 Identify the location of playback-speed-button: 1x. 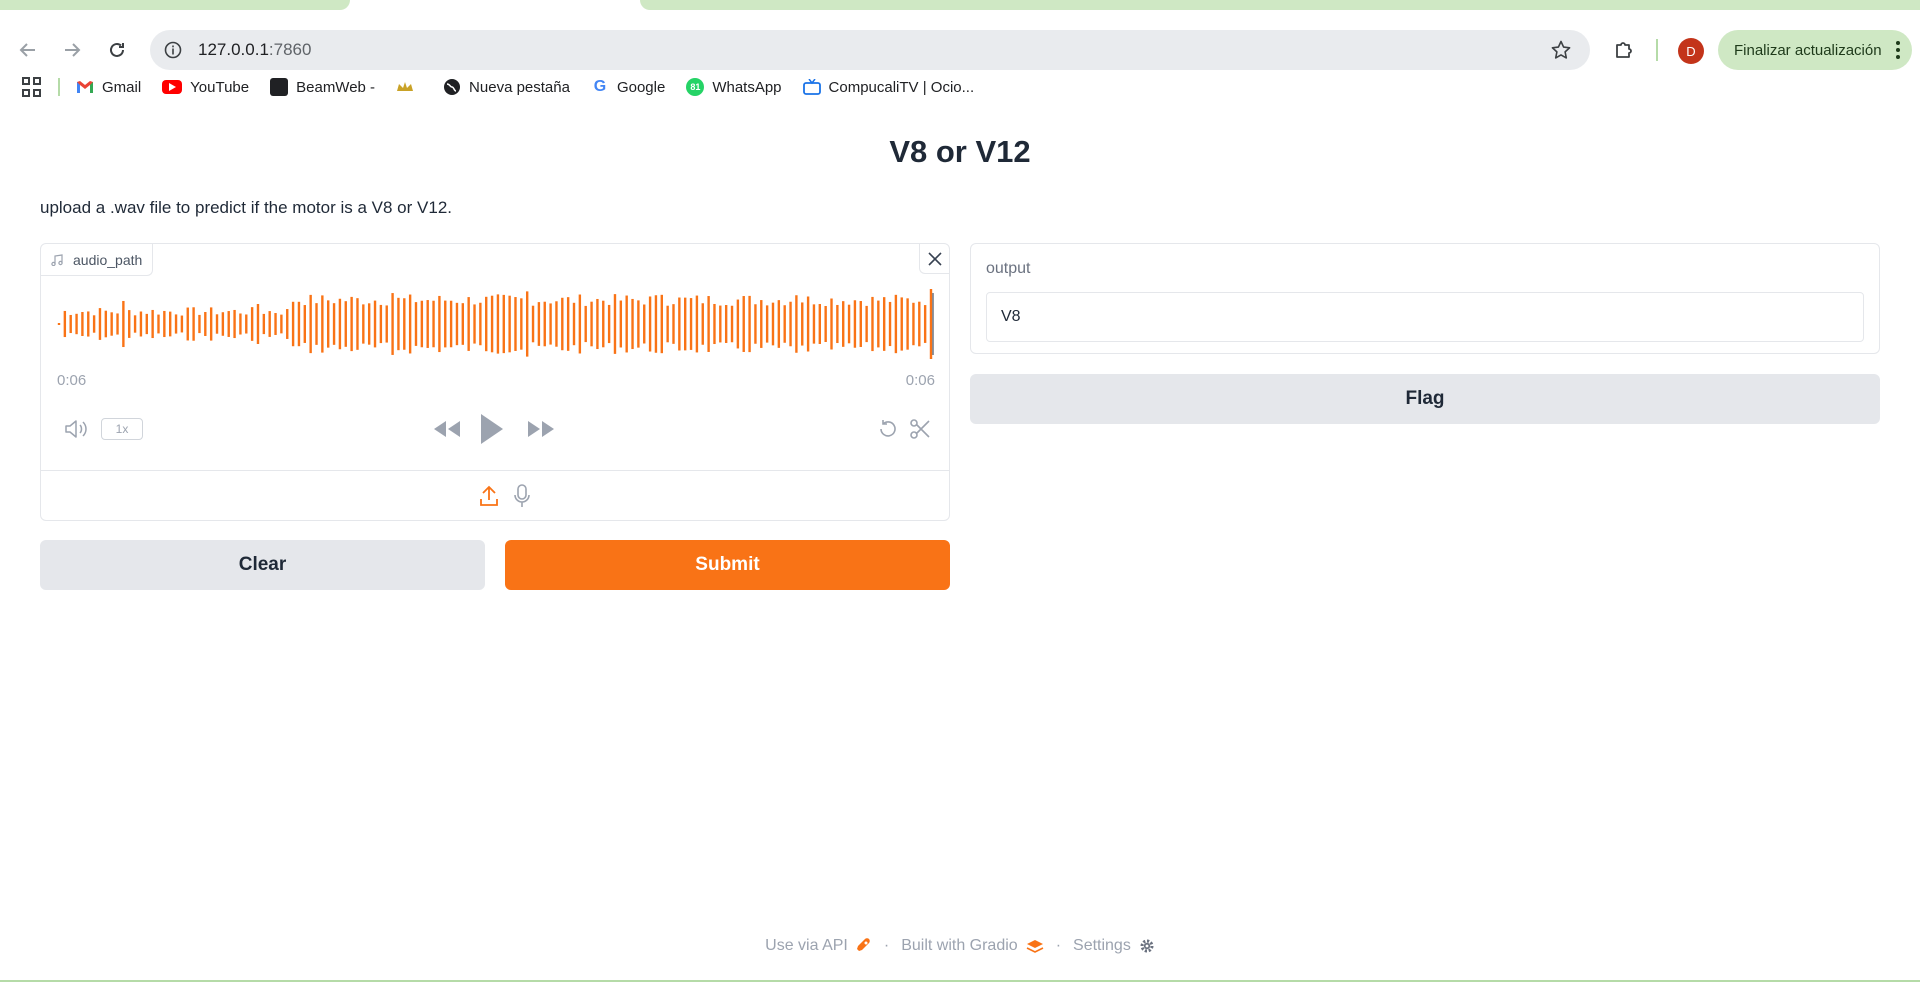
(122, 429).